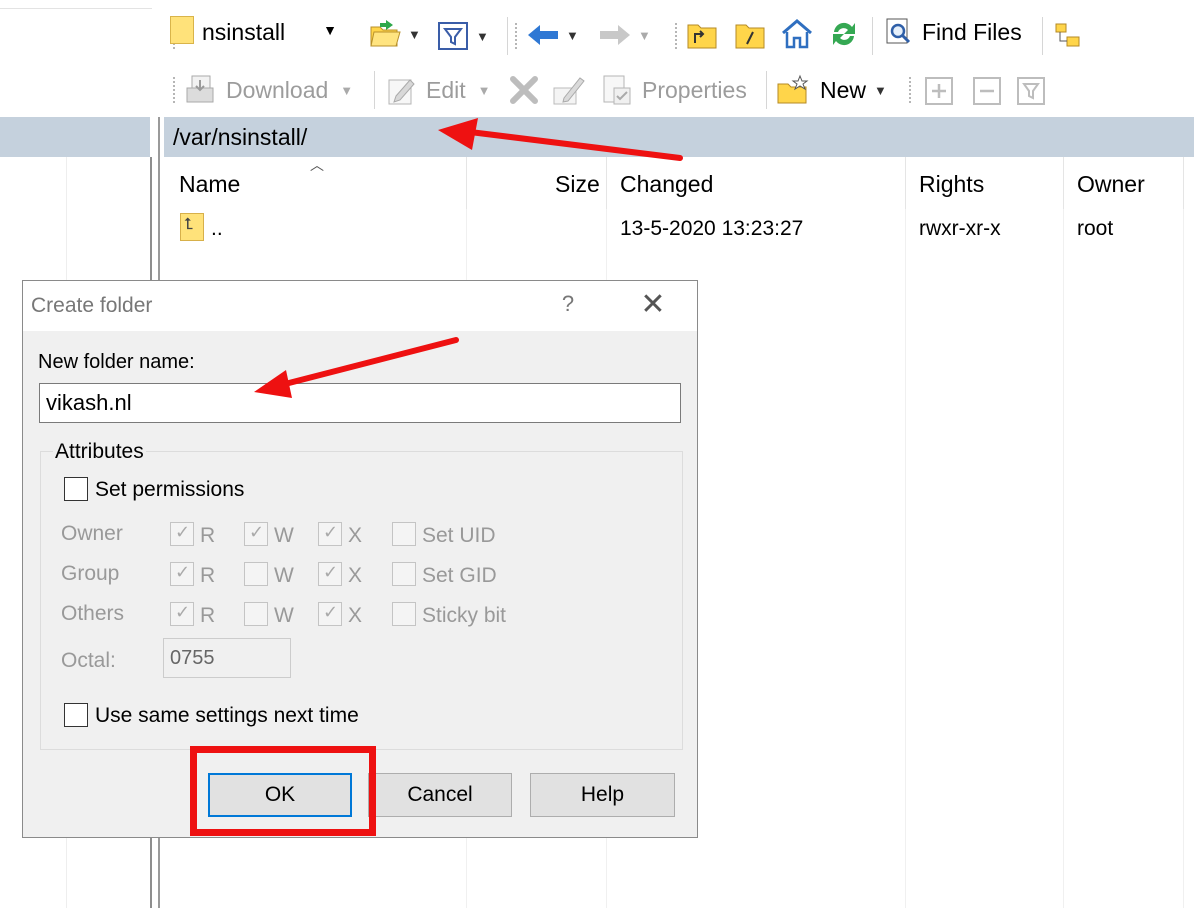  What do you see at coordinates (76, 715) in the screenshot?
I see `same-settings-checkbox` at bounding box center [76, 715].